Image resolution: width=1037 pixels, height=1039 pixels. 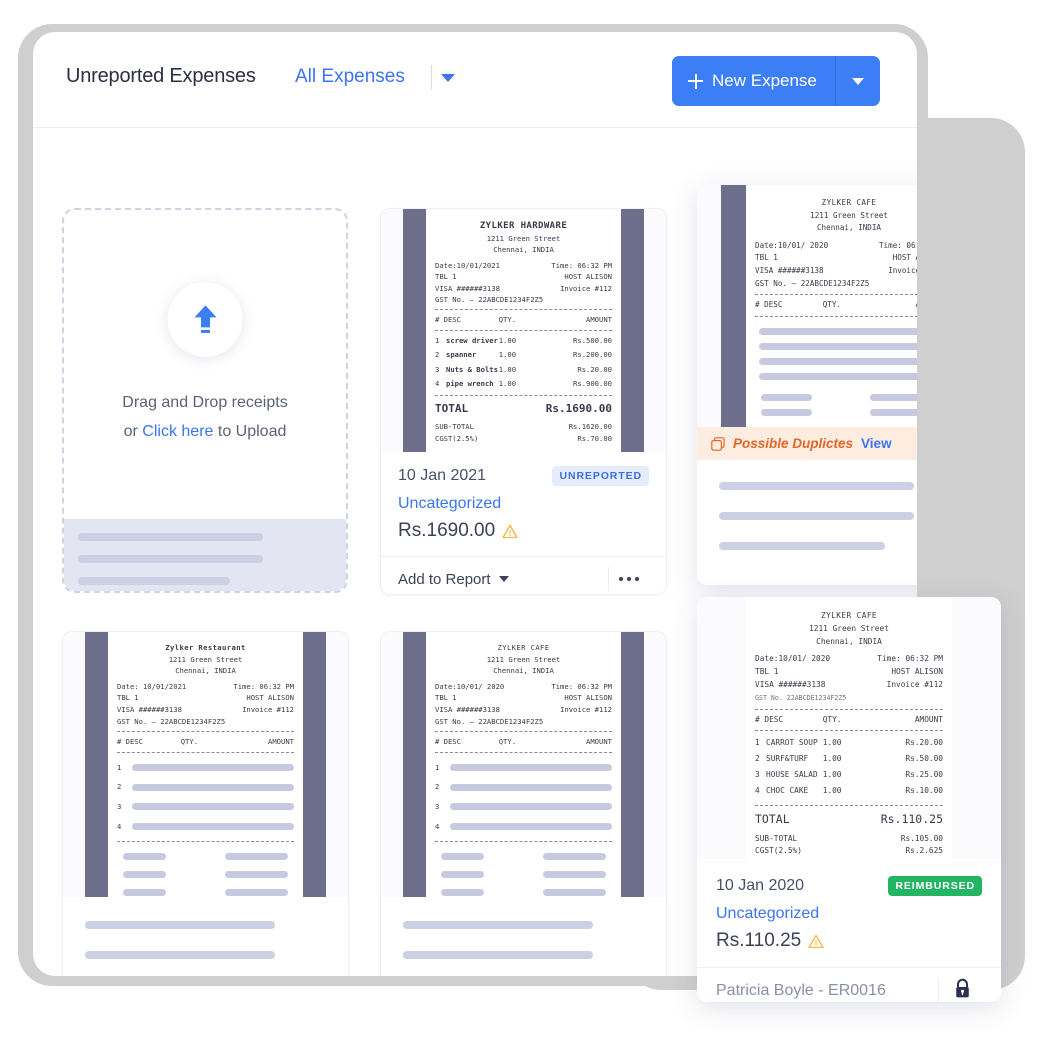 I want to click on new-expense-dropdown-button, so click(x=858, y=81).